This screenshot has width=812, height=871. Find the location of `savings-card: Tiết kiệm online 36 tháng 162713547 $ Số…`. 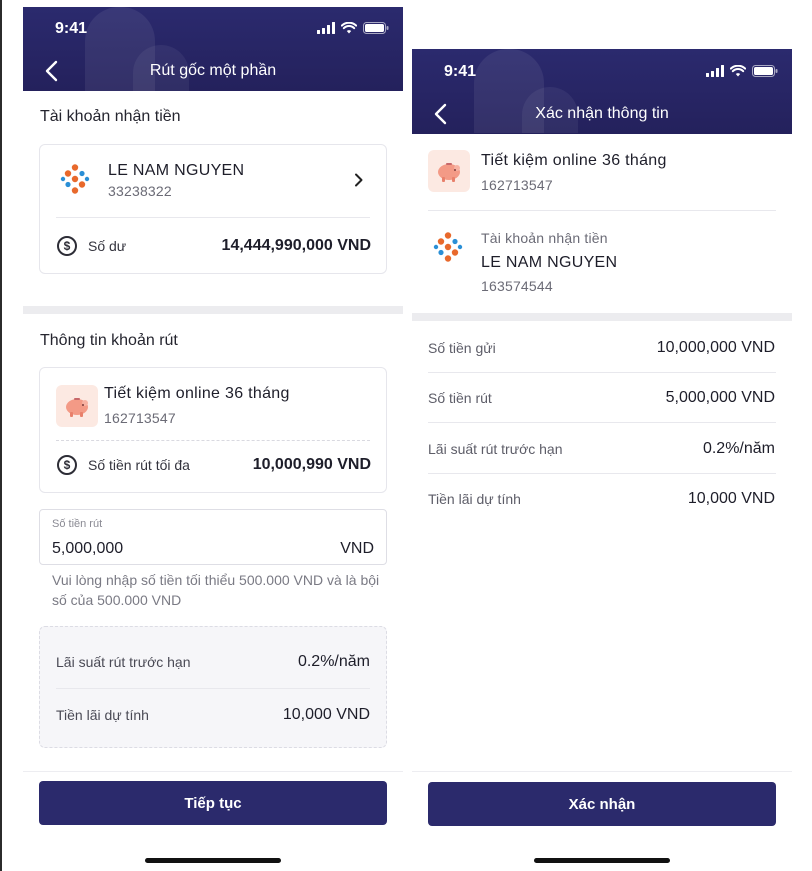

savings-card: Tiết kiệm online 36 tháng 162713547 $ Số… is located at coordinates (213, 430).